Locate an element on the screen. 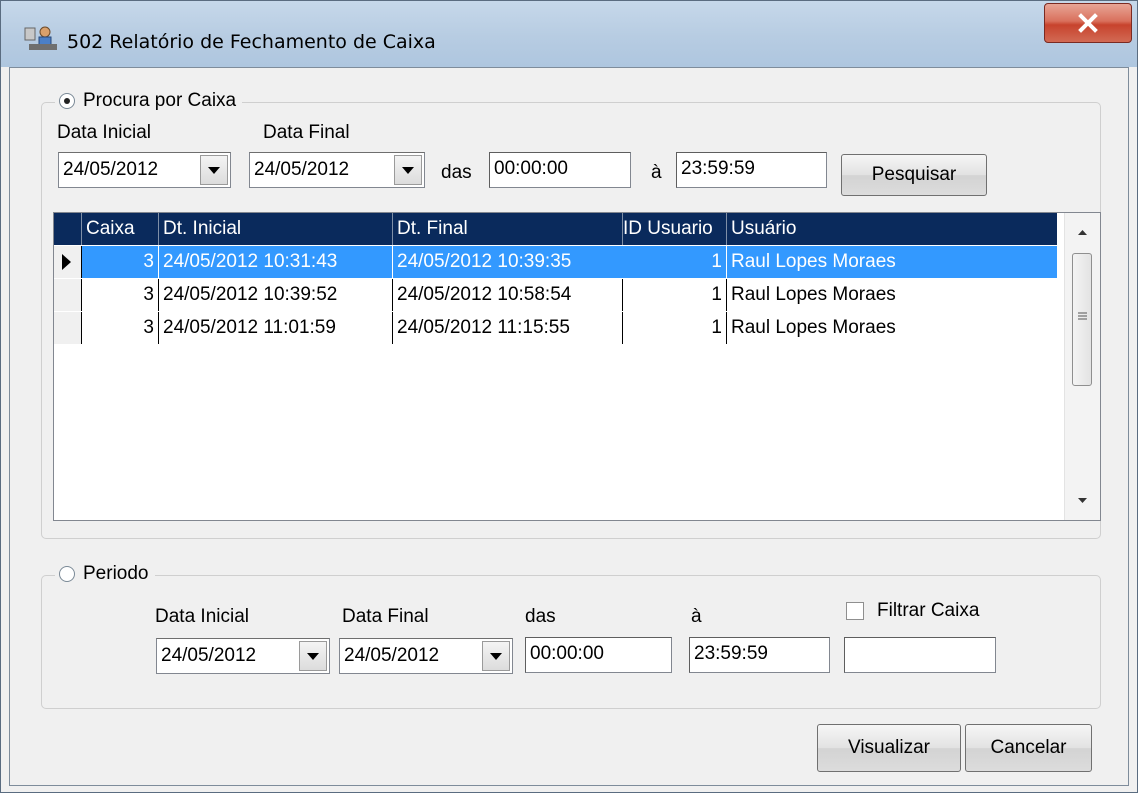 The width and height of the screenshot is (1138, 793). periodo-hora-final-value: 23:59:59 is located at coordinates (731, 653).